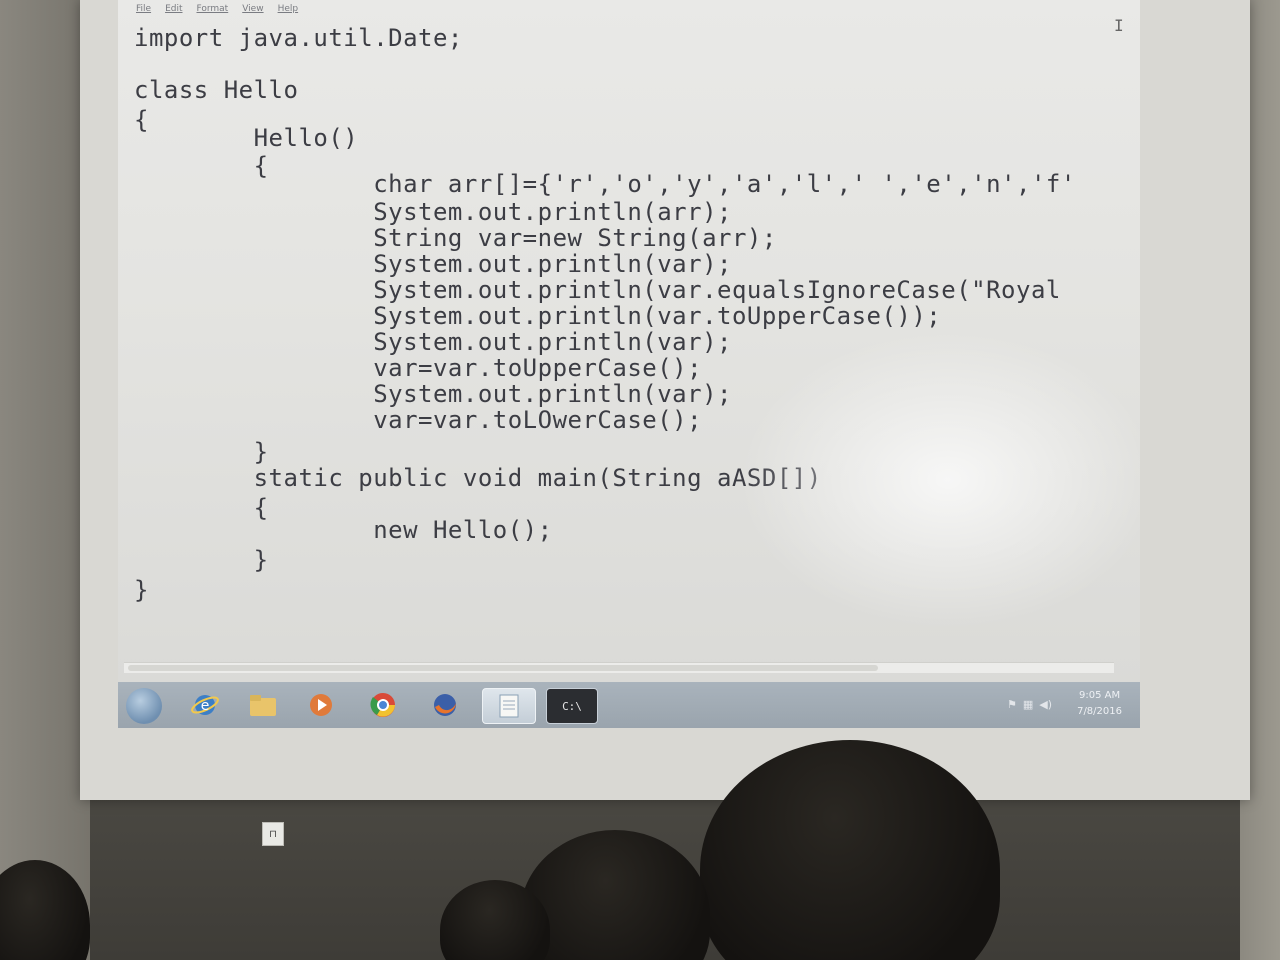 Image resolution: width=1280 pixels, height=960 pixels. Describe the element at coordinates (288, 12) in the screenshot. I see `menu-help: Help` at that location.